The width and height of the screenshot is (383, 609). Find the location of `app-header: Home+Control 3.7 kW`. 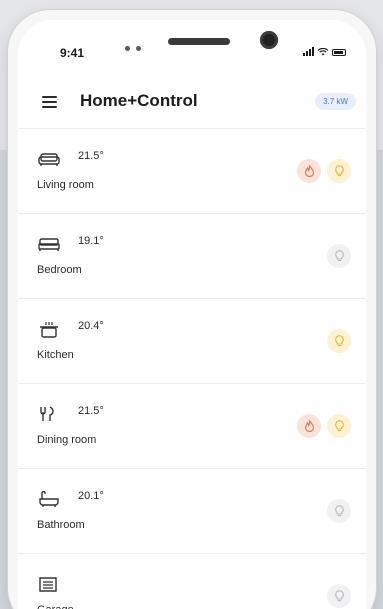

app-header: Home+Control 3.7 kW is located at coordinates (192, 104).